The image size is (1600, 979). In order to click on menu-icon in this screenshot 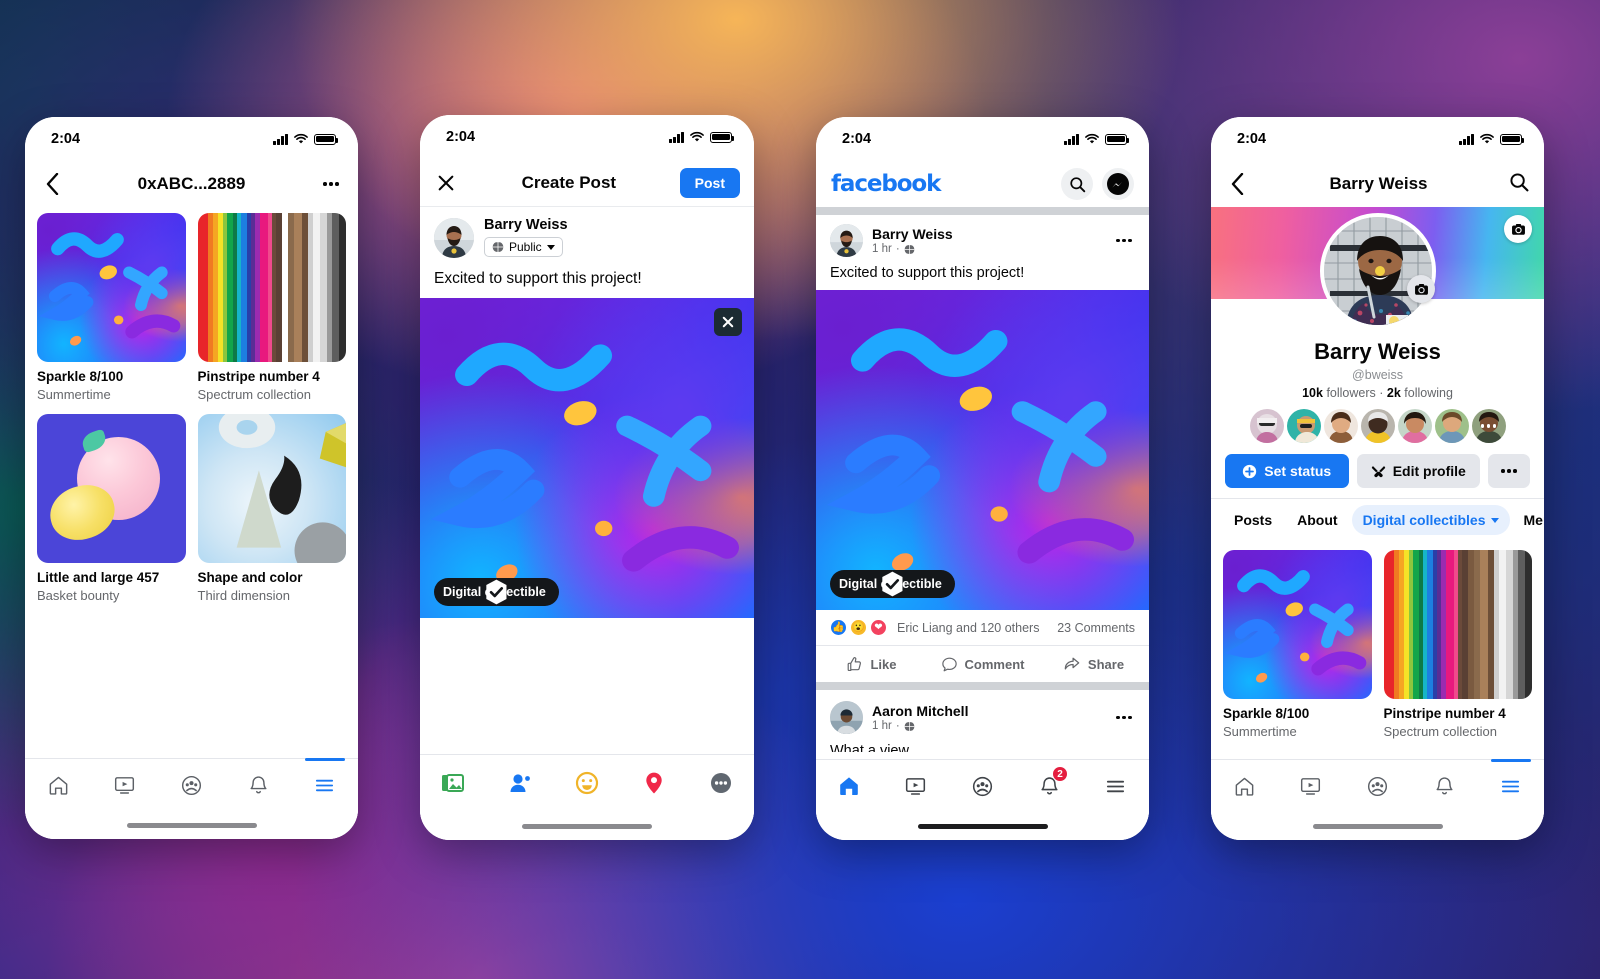, I will do `click(1116, 786)`.